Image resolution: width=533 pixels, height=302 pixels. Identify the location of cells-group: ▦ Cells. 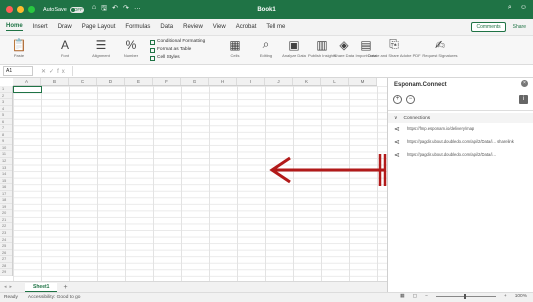
(235, 50).